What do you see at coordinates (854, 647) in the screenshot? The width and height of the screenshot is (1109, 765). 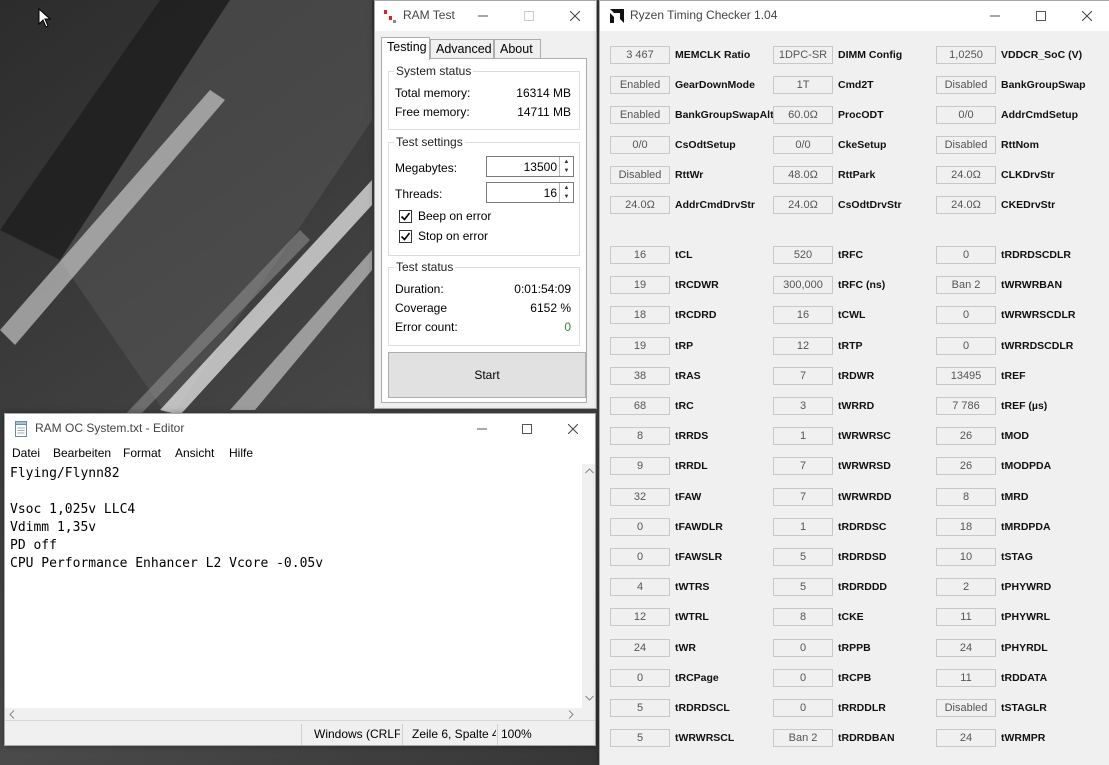 I see `timing-label: tRPPB` at bounding box center [854, 647].